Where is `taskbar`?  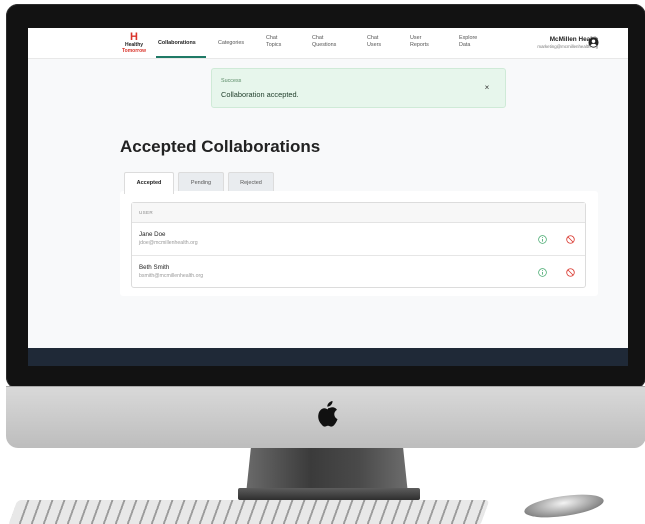 taskbar is located at coordinates (328, 357).